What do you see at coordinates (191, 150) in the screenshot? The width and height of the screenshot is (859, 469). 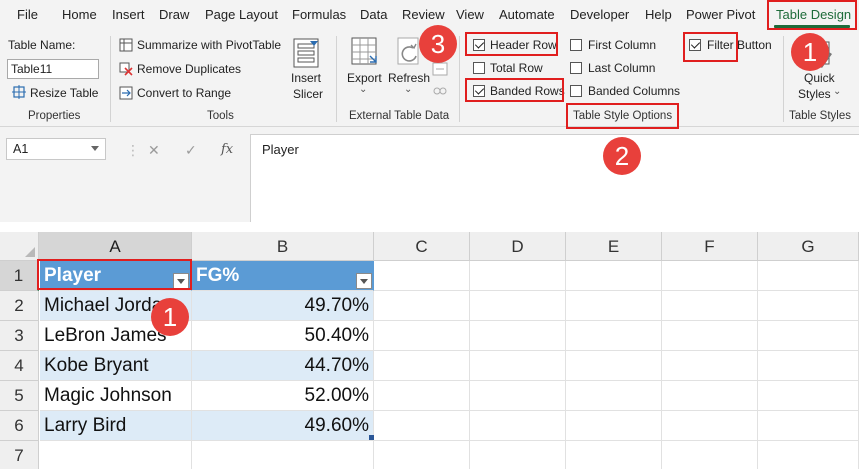 I see `enter-icon: ✓` at bounding box center [191, 150].